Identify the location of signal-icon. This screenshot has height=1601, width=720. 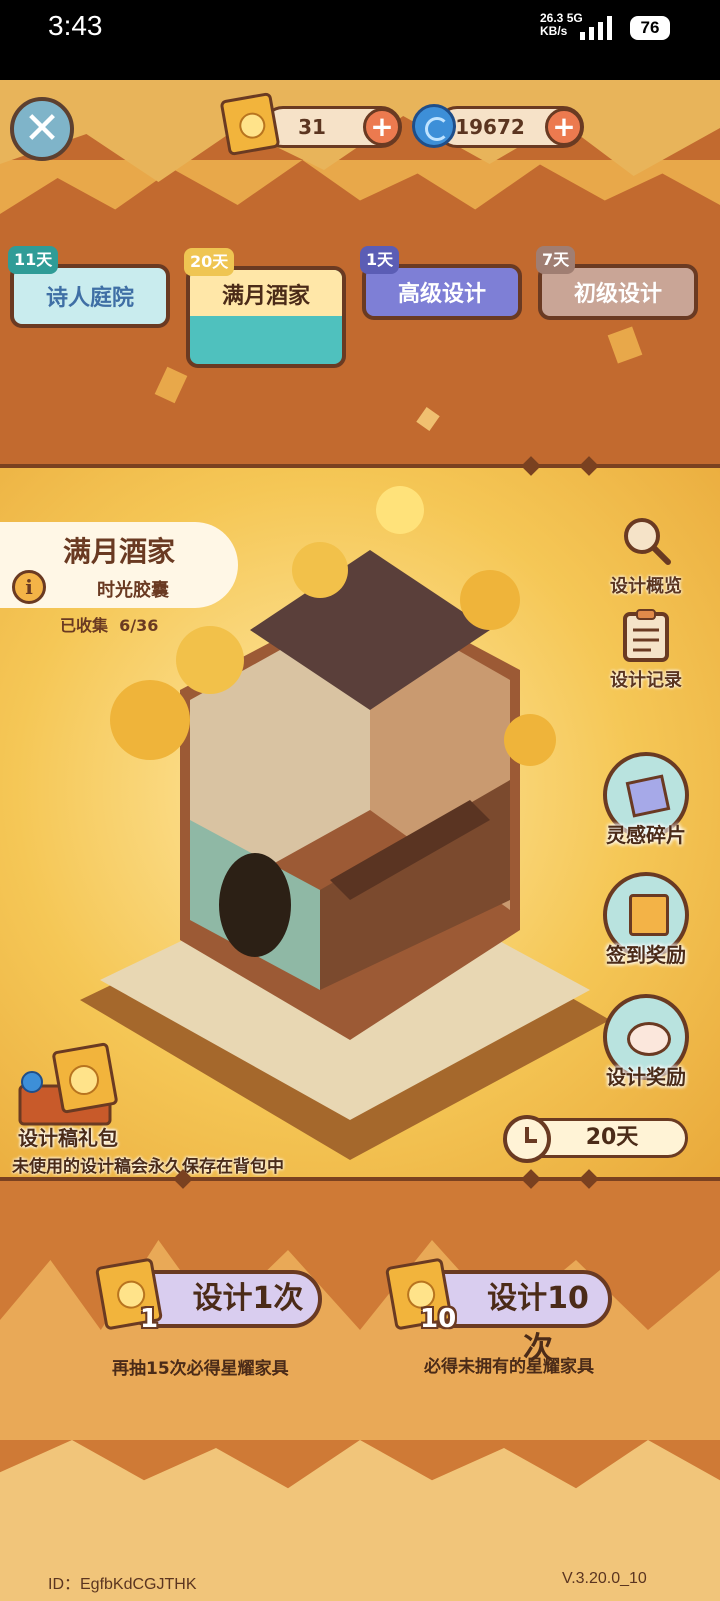
(596, 28).